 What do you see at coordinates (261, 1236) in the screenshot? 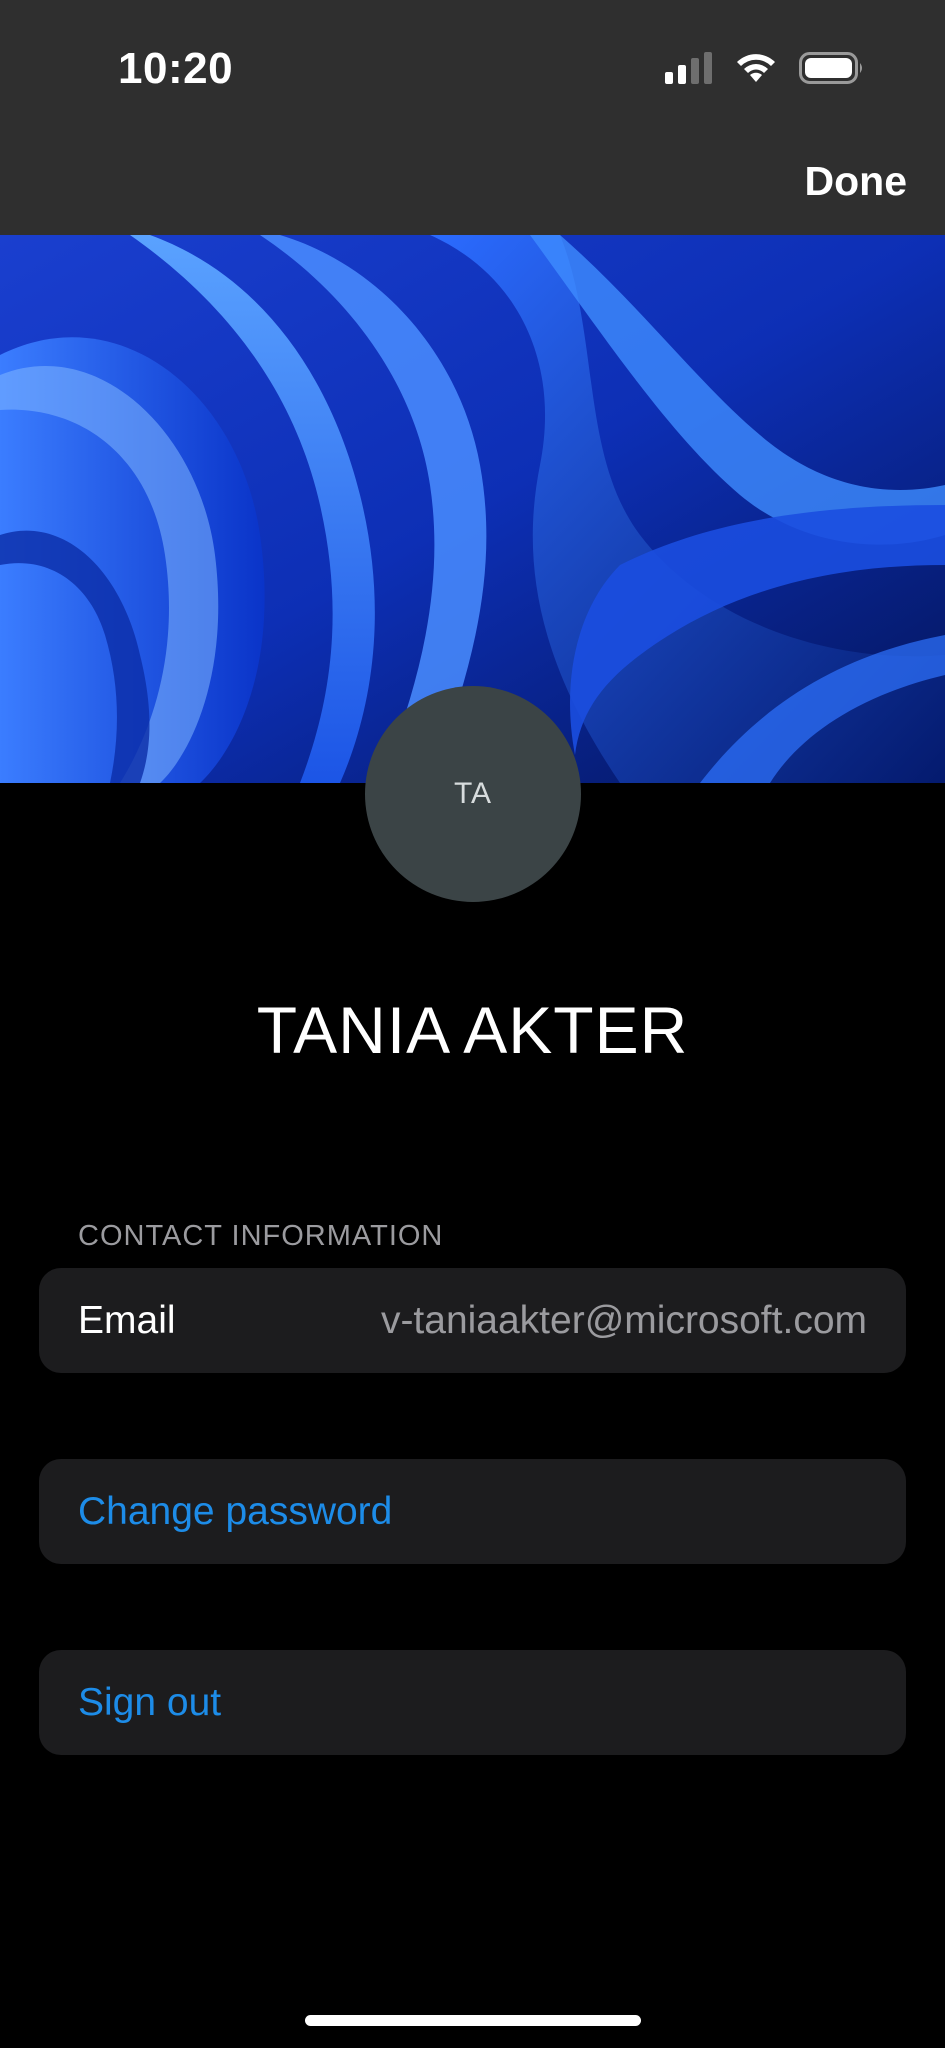
I see `contact-section-title: CONTACT INFORMATION` at bounding box center [261, 1236].